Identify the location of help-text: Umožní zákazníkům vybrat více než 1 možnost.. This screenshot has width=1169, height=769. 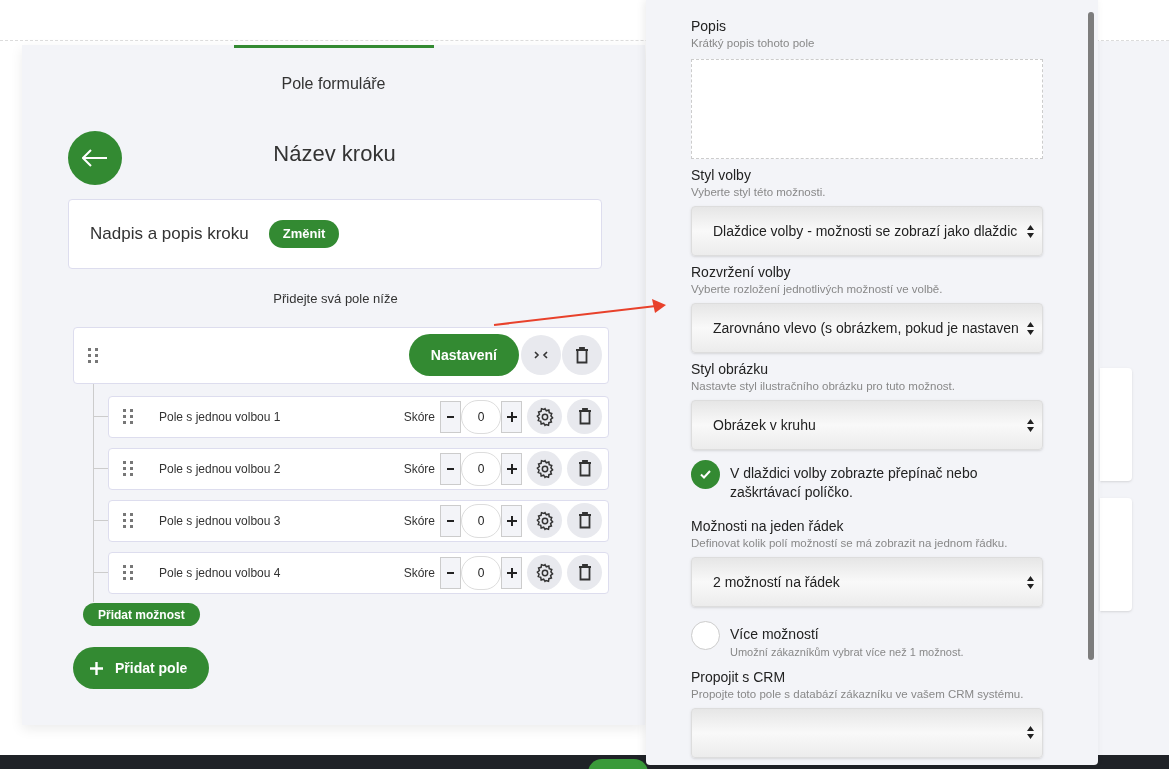
(847, 652).